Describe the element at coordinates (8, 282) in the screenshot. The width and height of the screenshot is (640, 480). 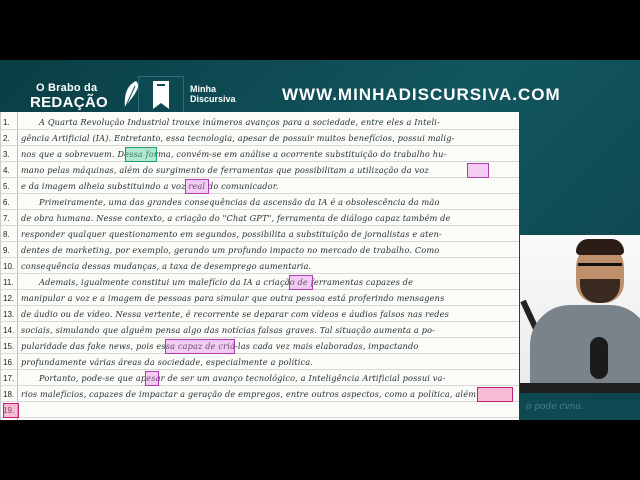
I see `line-number: 11.` at that location.